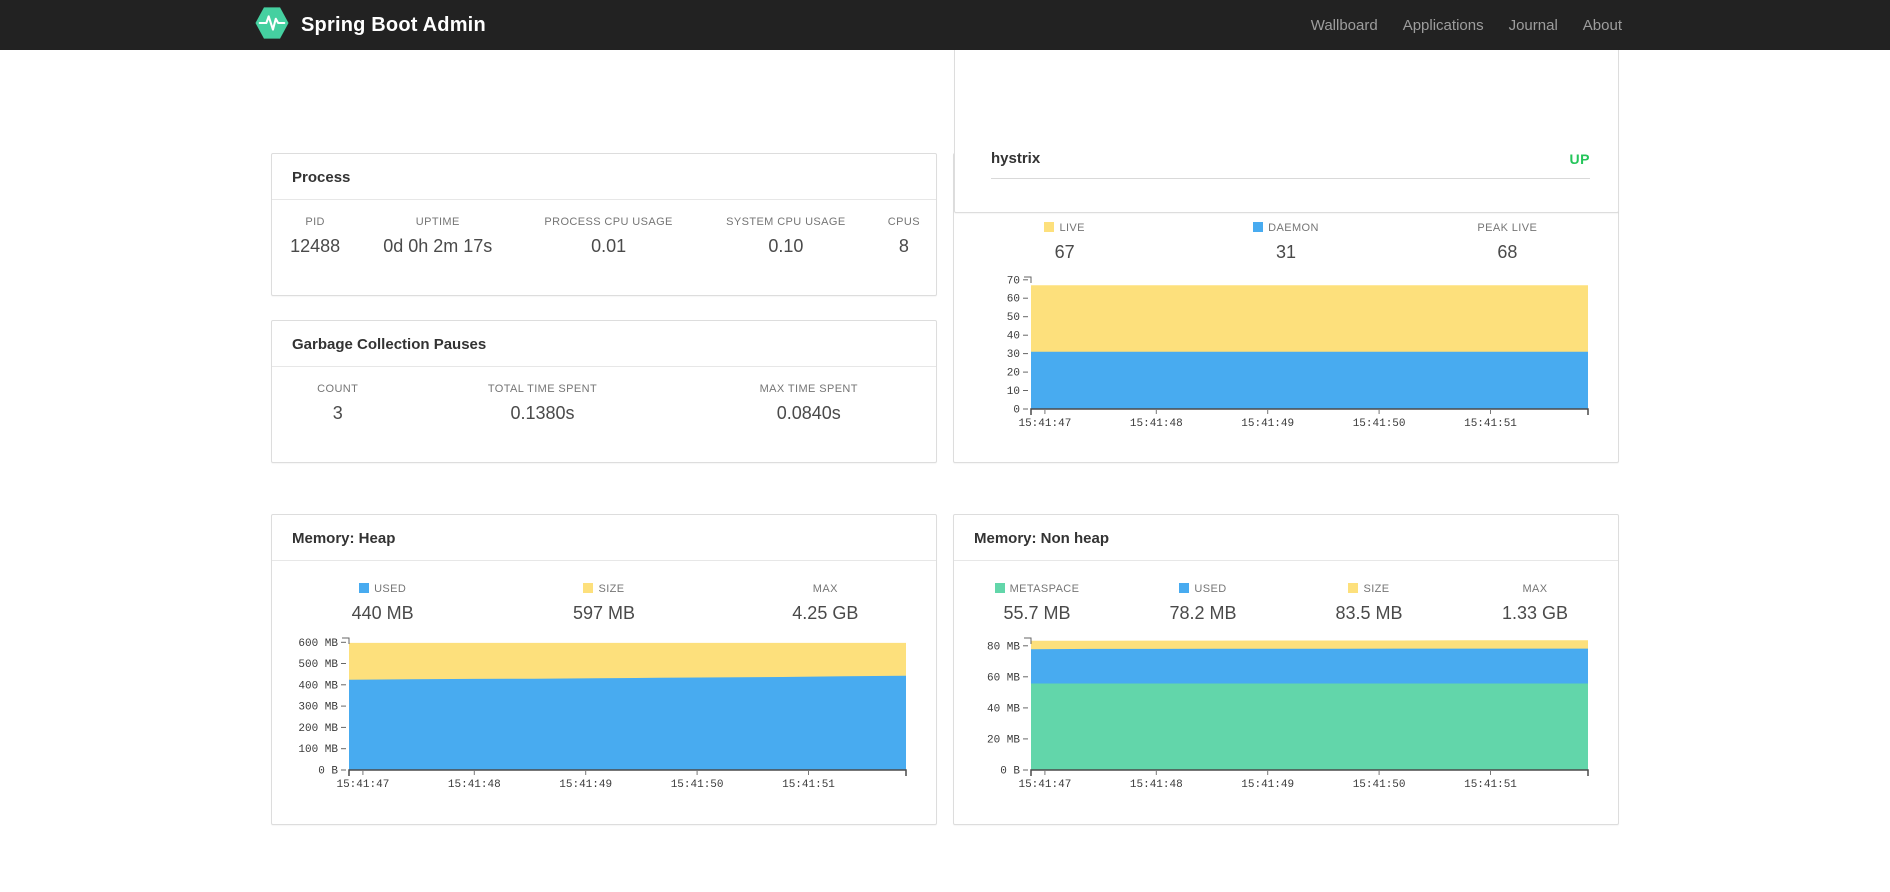  What do you see at coordinates (337, 413) in the screenshot?
I see `stat-value: 3` at bounding box center [337, 413].